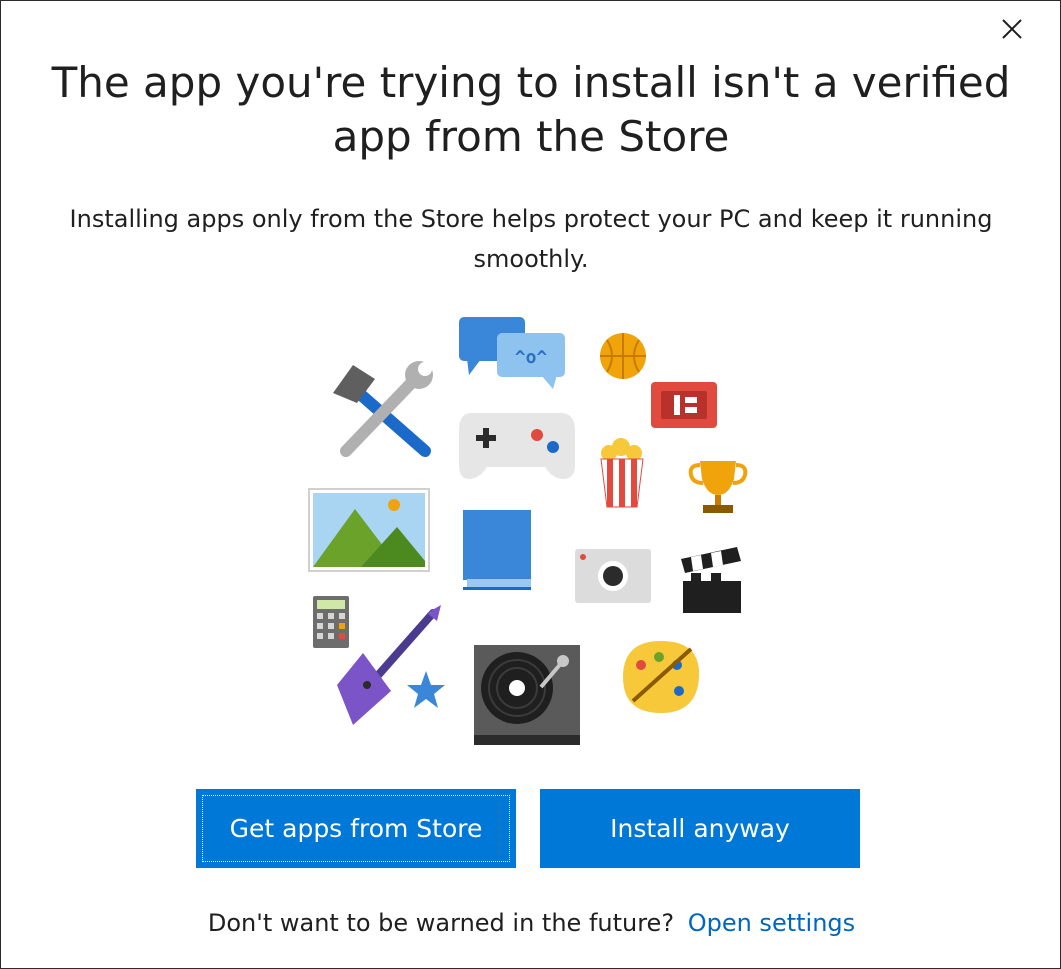 The image size is (1061, 969). Describe the element at coordinates (771, 923) in the screenshot. I see `open-settings-link: Open settings` at that location.